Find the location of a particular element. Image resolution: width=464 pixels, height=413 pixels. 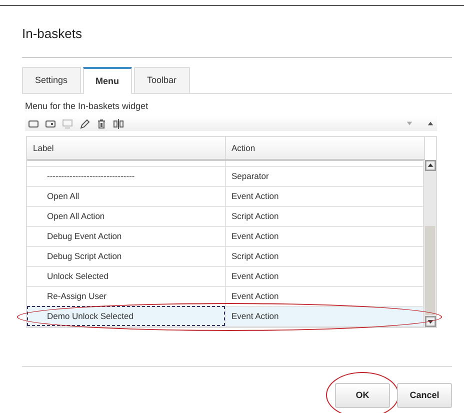

scroll-up-icon is located at coordinates (430, 165).